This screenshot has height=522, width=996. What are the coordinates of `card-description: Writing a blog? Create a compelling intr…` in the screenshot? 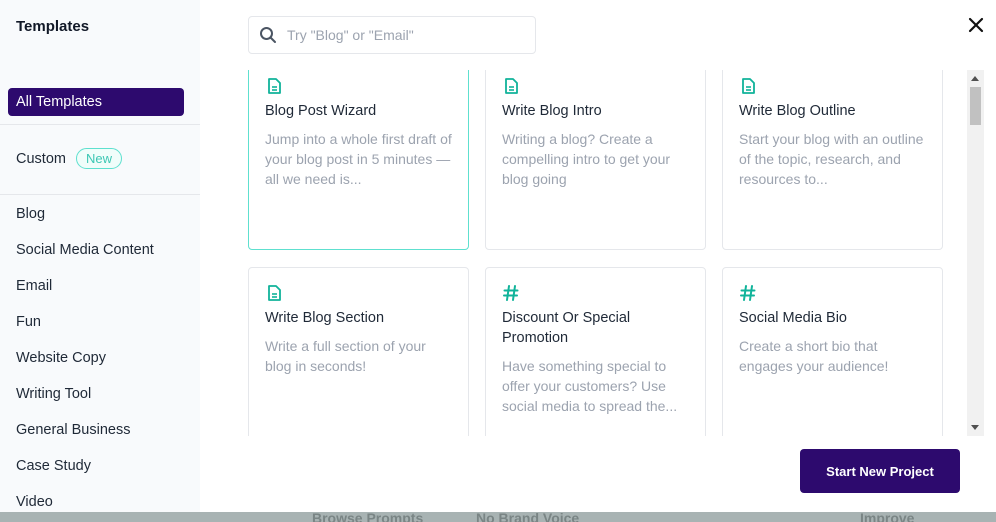 It's located at (586, 159).